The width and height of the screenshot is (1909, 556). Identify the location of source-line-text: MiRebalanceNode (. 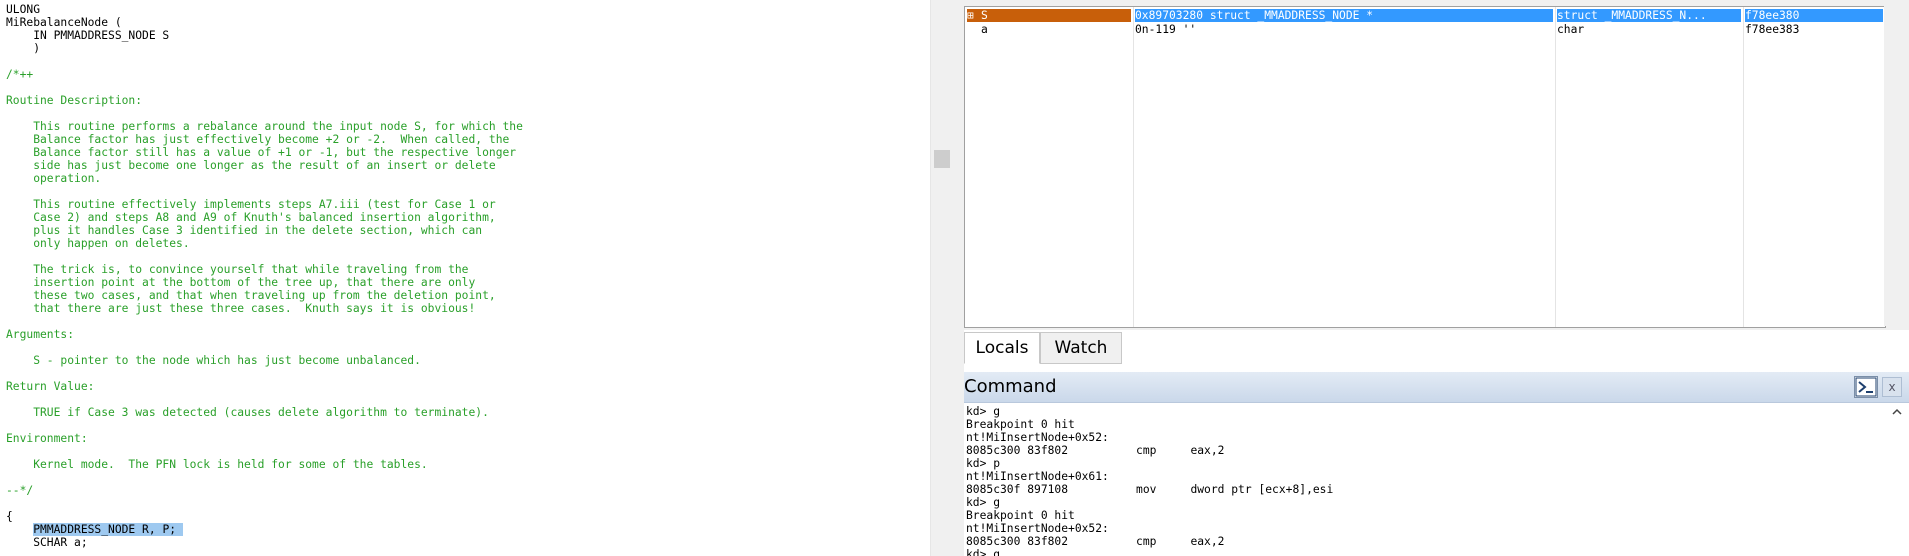
(64, 22).